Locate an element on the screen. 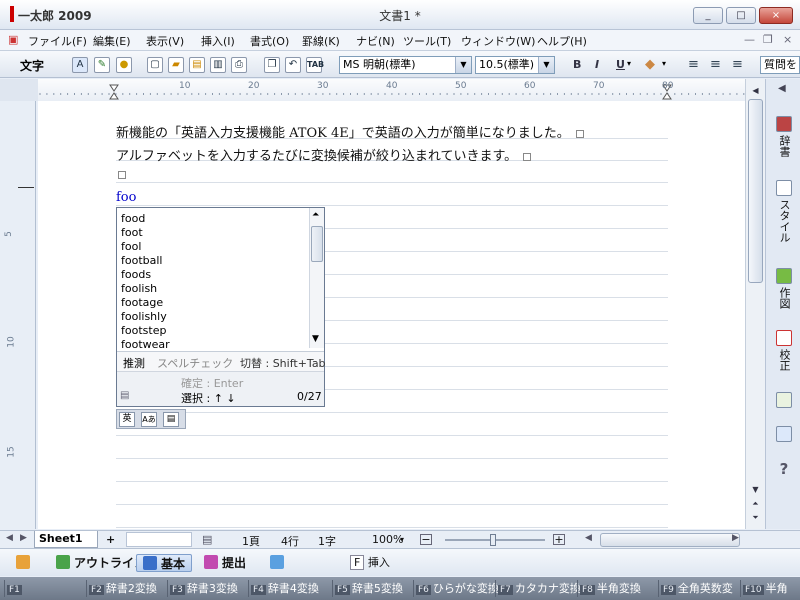 This screenshot has height=600, width=800. doc-restore-button: ❐ is located at coordinates (768, 39).